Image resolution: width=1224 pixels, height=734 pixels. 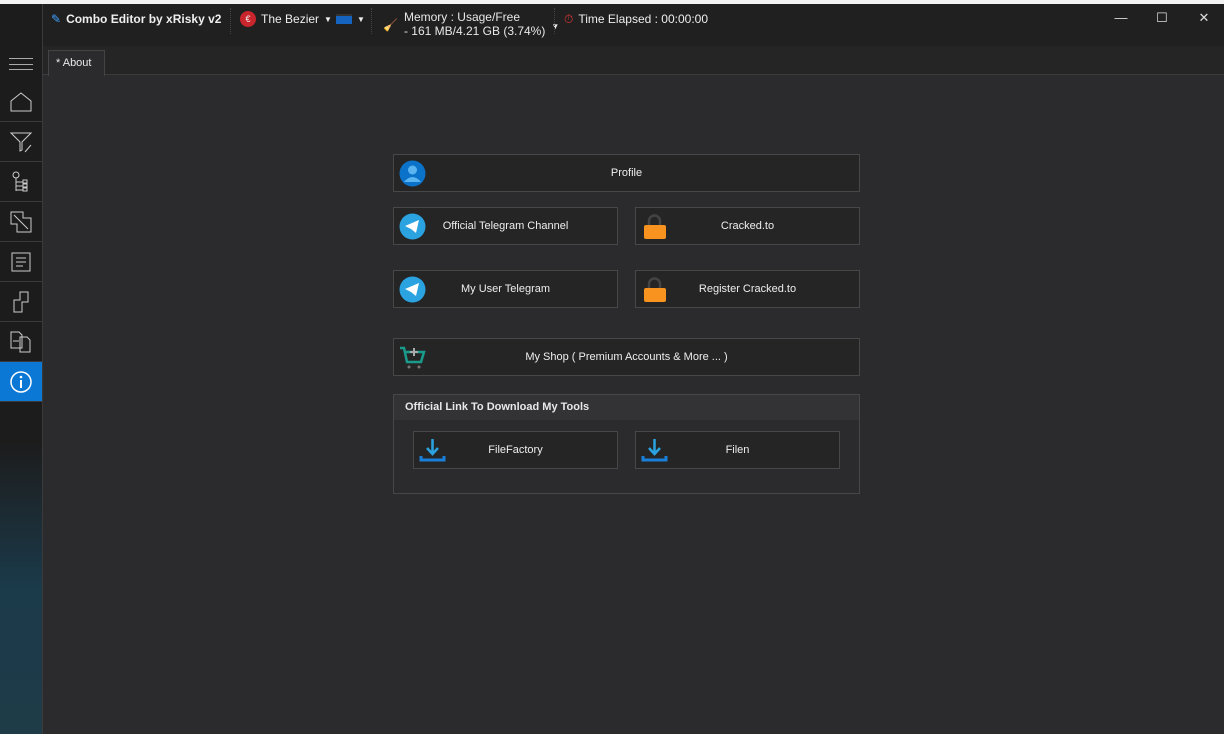 I want to click on sidebar-item-filter, so click(x=21, y=142).